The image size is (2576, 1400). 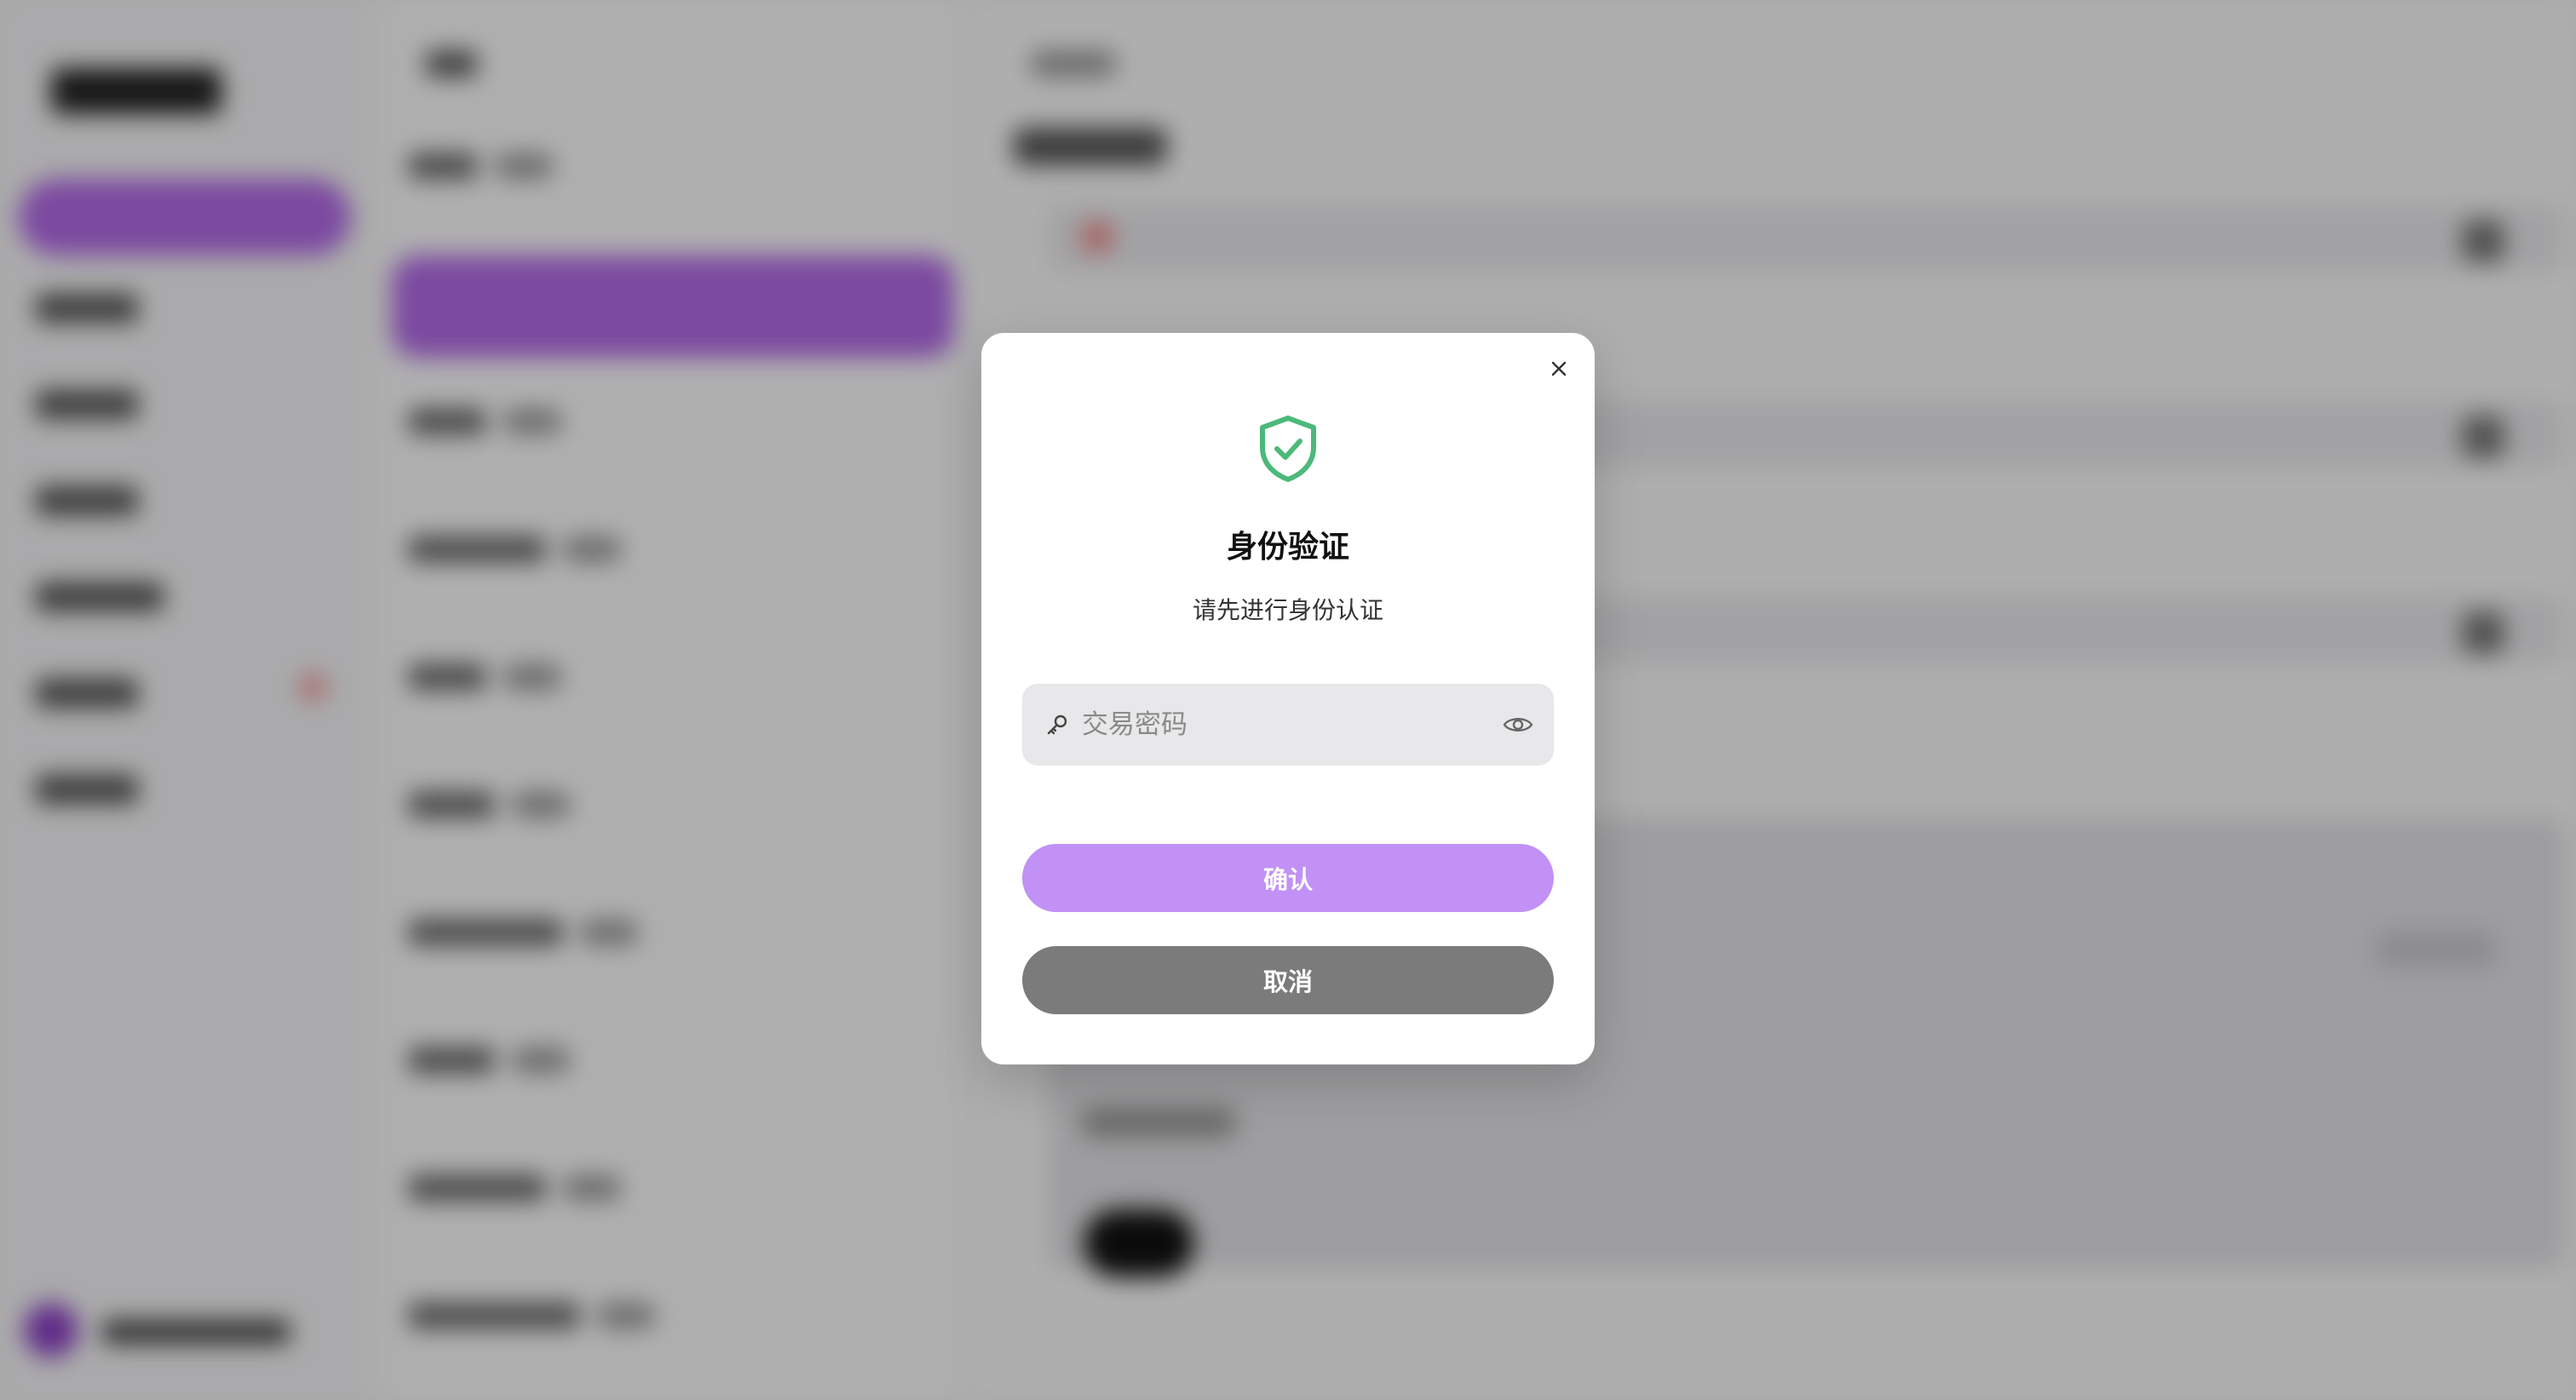 What do you see at coordinates (1288, 878) in the screenshot?
I see `confirm-button: 确认` at bounding box center [1288, 878].